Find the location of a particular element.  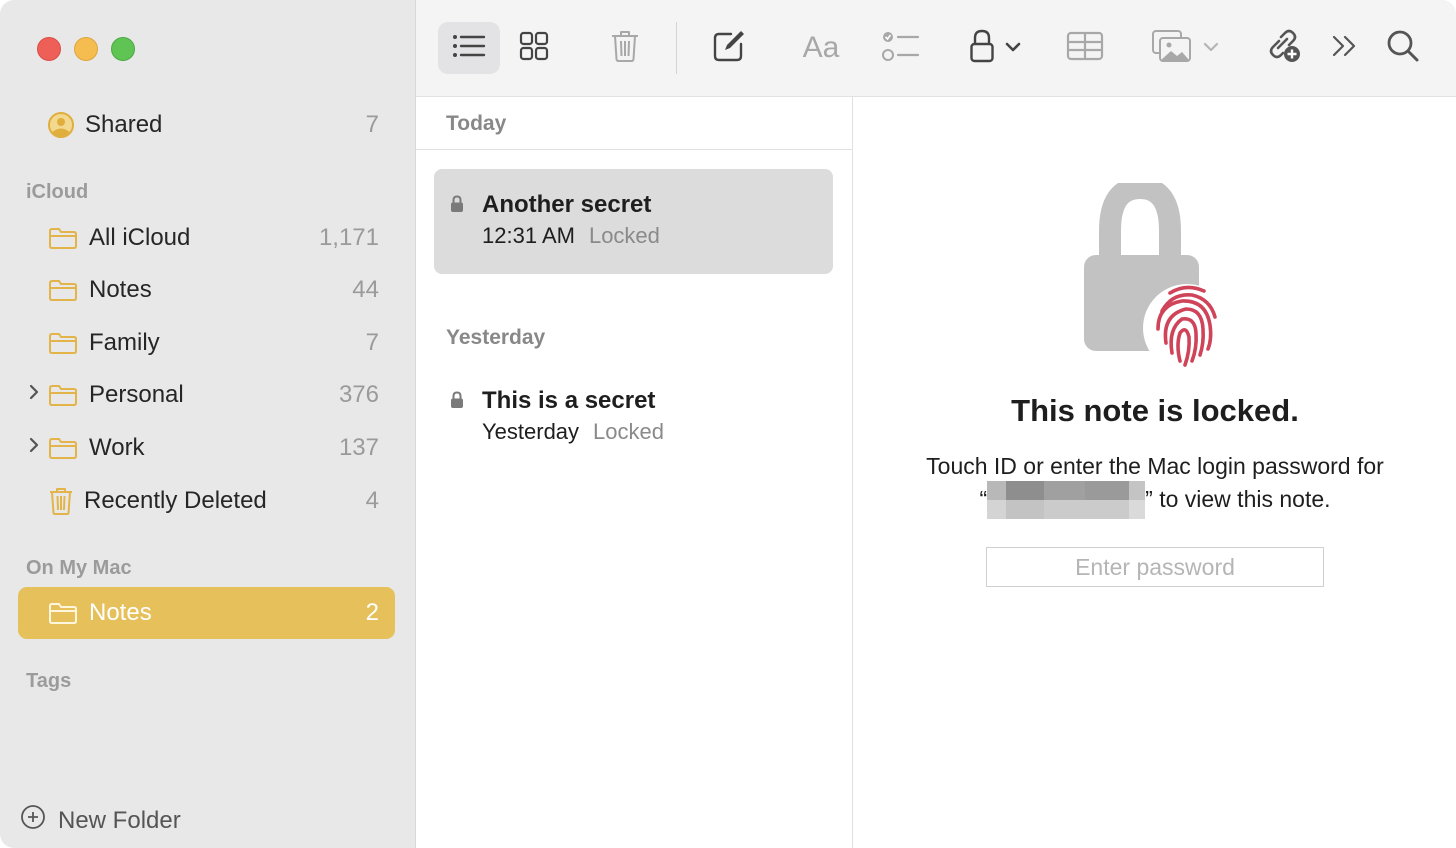

divider is located at coordinates (634, 149).